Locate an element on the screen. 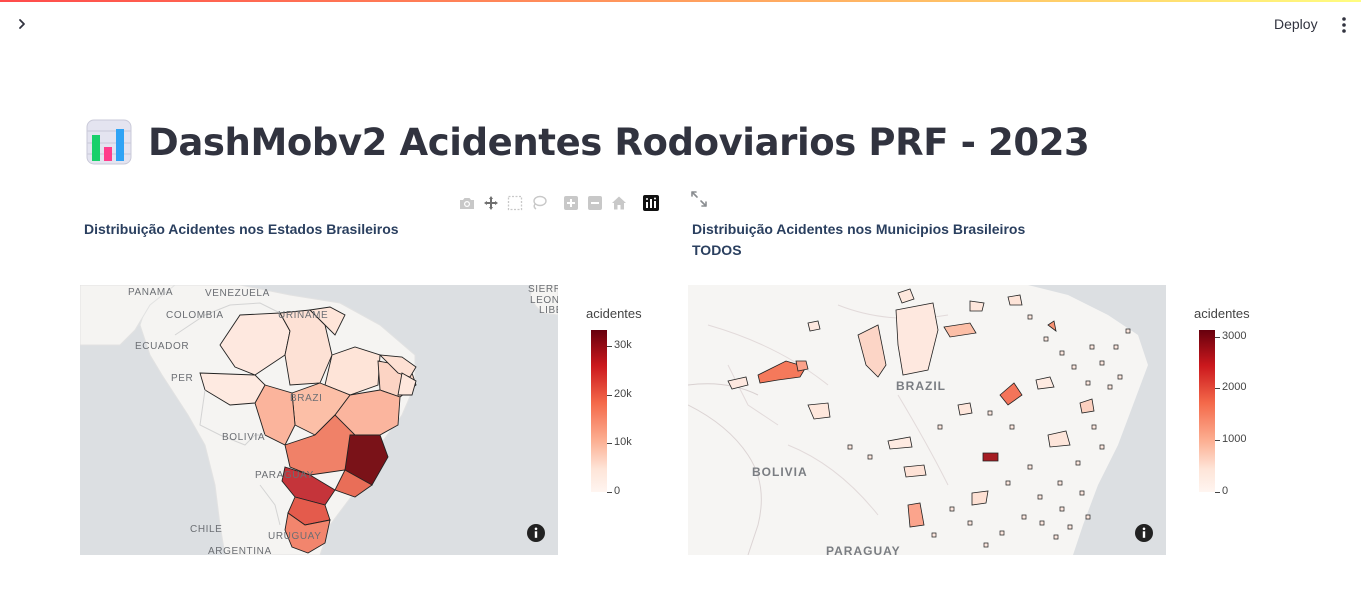  left-colorbar-tick: 0 is located at coordinates (617, 491).